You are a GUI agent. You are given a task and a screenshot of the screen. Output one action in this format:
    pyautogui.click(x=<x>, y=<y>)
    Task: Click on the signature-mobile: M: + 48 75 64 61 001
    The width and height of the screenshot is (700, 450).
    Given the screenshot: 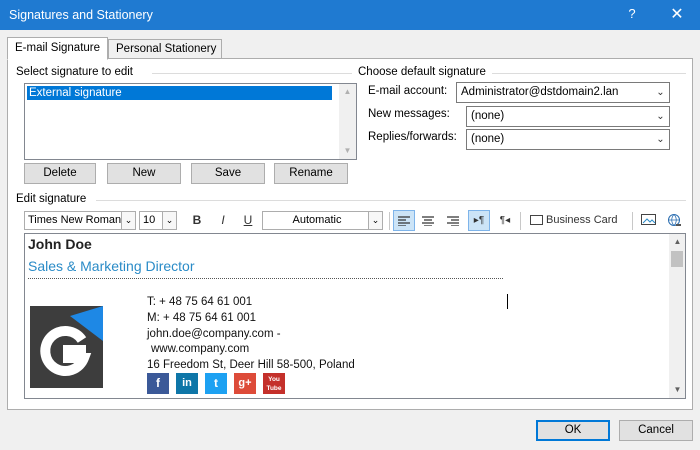 What is the action you would take?
    pyautogui.click(x=202, y=318)
    